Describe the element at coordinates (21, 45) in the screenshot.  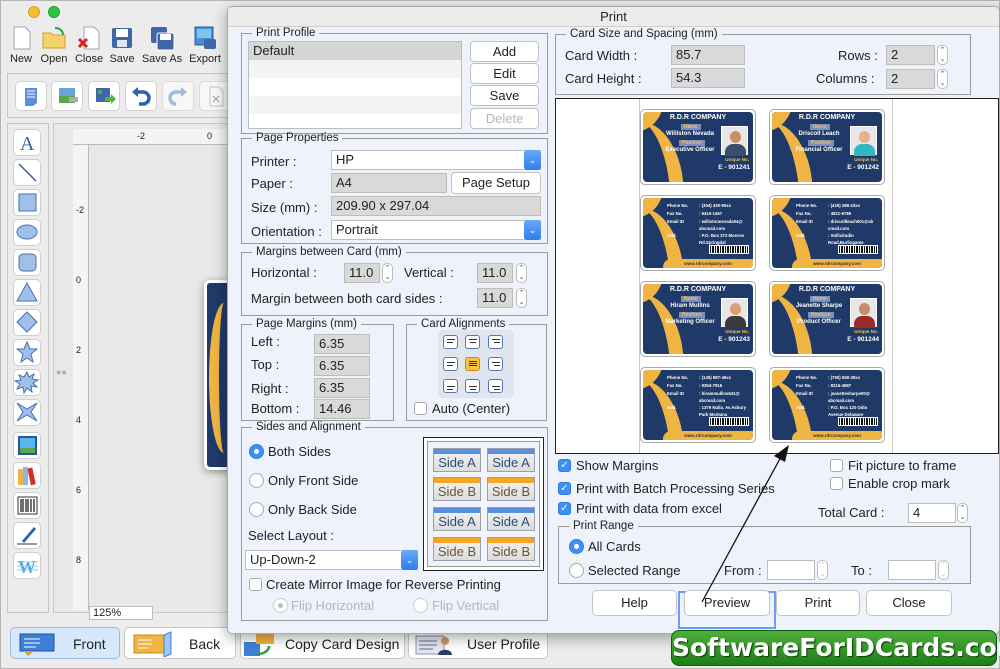
I see `new-button: New` at that location.